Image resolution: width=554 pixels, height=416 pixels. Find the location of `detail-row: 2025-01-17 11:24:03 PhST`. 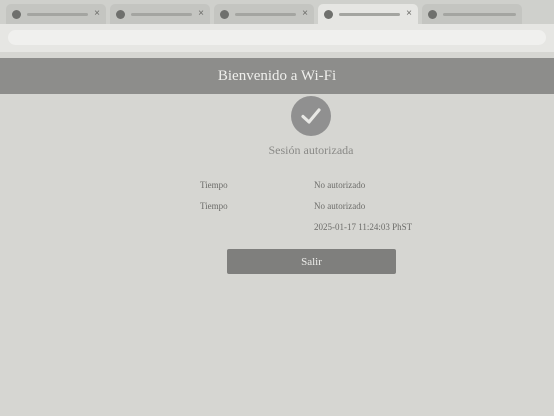

detail-row: 2025-01-17 11:24:03 PhST is located at coordinates (320, 229).